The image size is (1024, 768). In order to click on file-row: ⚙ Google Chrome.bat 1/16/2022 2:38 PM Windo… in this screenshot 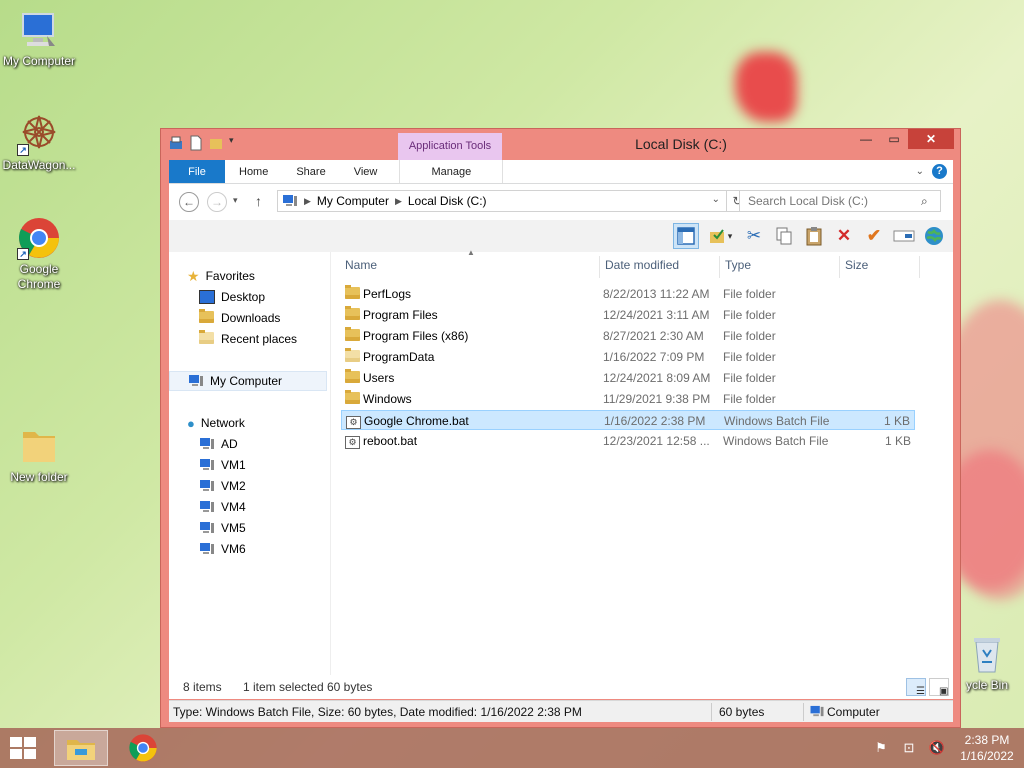, I will do `click(628, 420)`.